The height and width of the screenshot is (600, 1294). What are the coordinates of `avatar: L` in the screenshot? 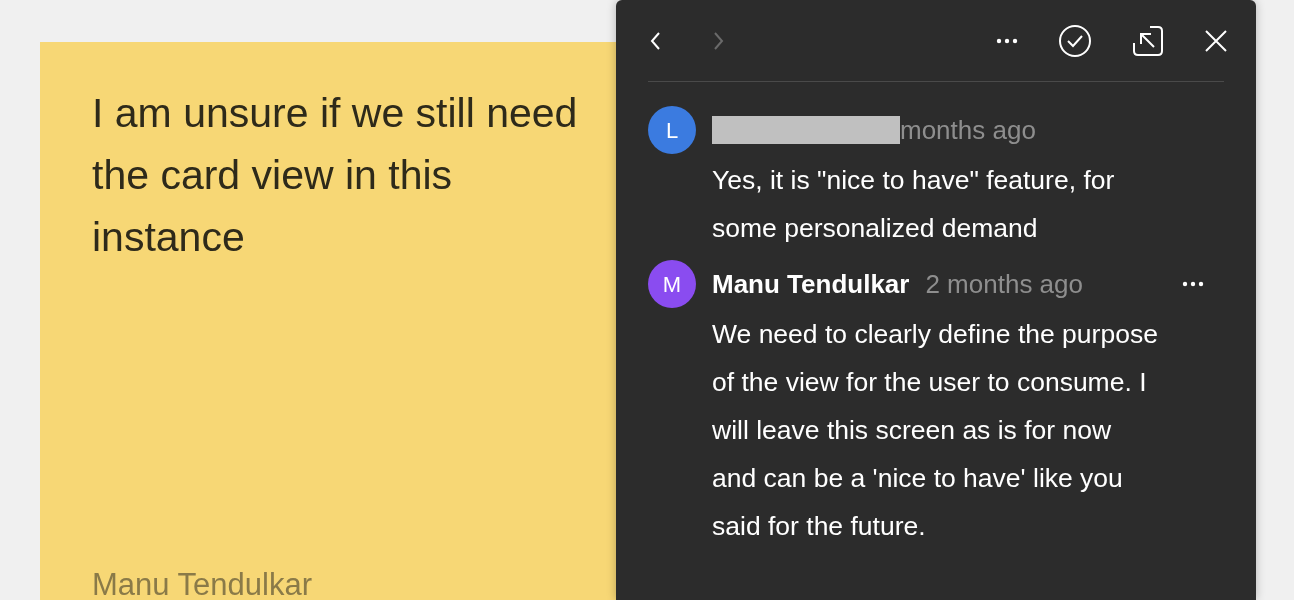 It's located at (672, 130).